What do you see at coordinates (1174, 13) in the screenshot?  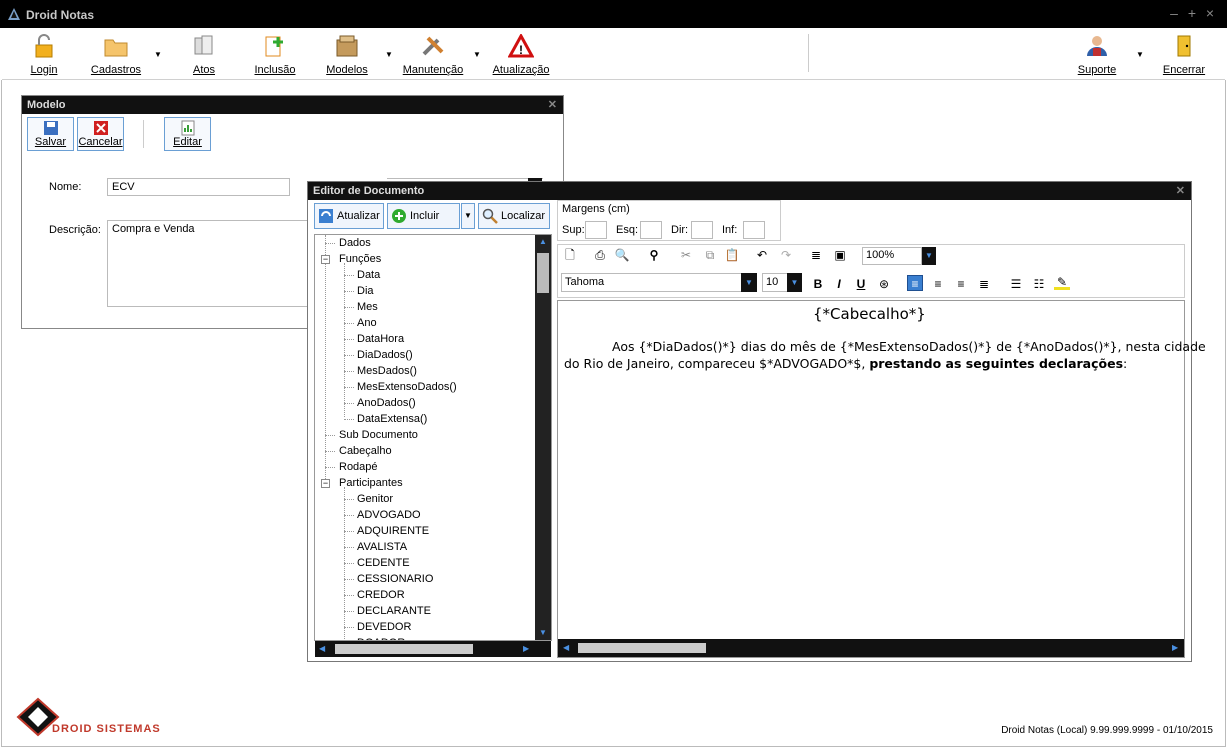 I see `minimize-button: –` at bounding box center [1174, 13].